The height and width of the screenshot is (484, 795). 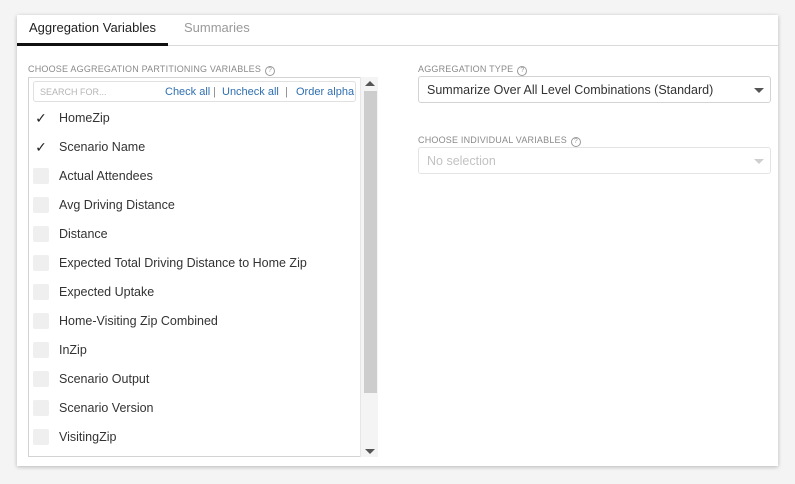 I want to click on individual-variables-label-text: CHOOSE INDIVIDUAL VARIABLES, so click(x=492, y=140).